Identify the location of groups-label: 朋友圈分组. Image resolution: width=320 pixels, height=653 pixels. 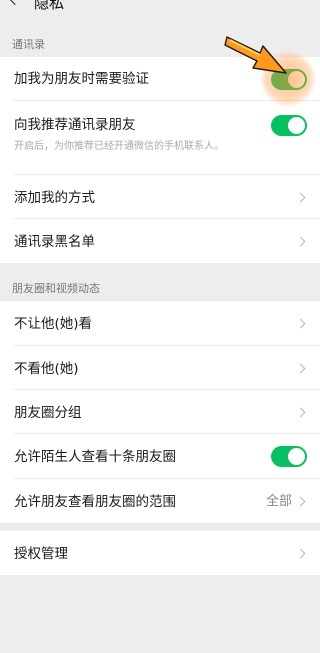
(48, 413).